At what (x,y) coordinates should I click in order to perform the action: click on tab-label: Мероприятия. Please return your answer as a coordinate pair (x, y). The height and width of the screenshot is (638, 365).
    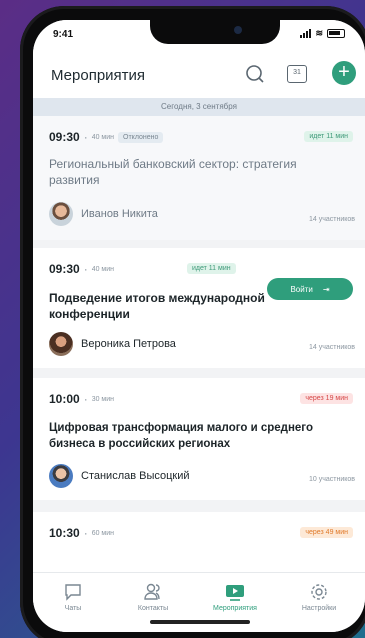
    Looking at the image, I should click on (235, 608).